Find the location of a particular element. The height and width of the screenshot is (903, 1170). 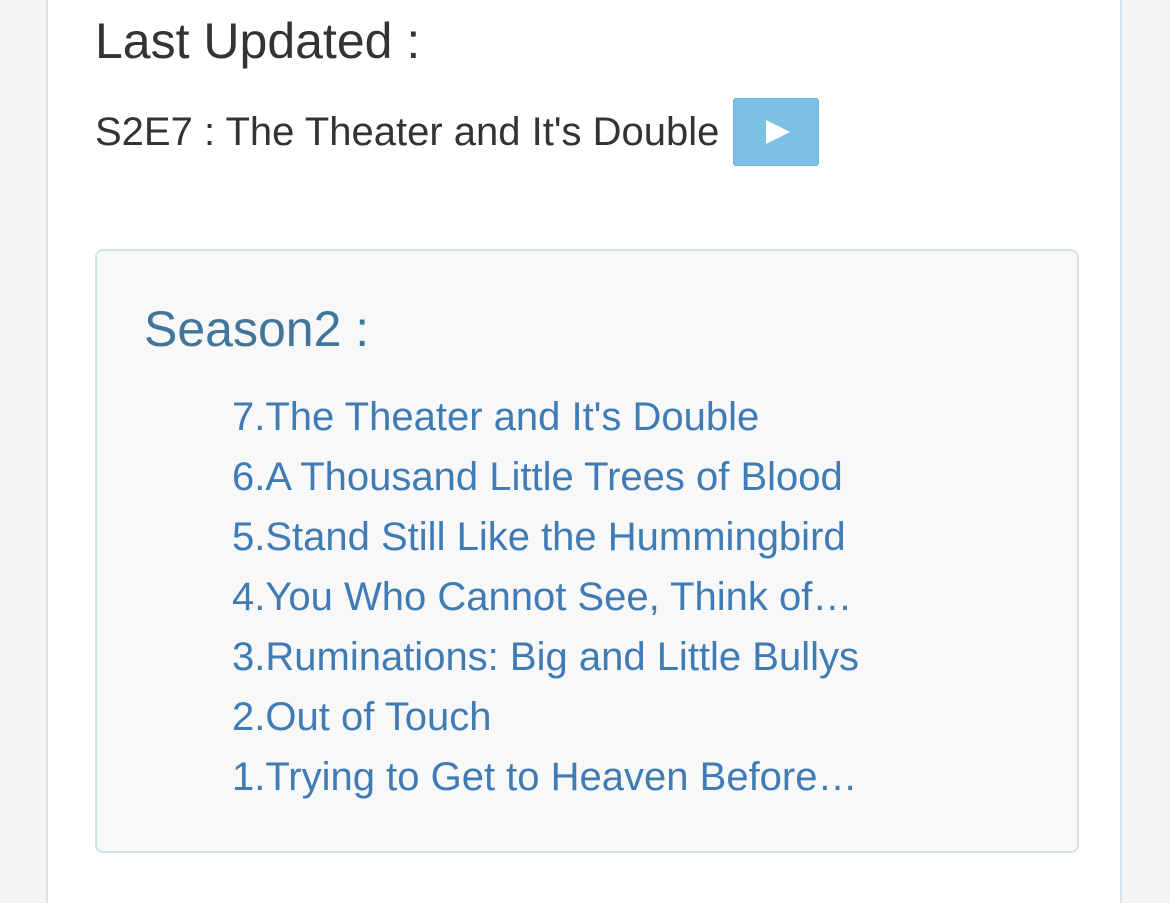

play-icon is located at coordinates (778, 132).